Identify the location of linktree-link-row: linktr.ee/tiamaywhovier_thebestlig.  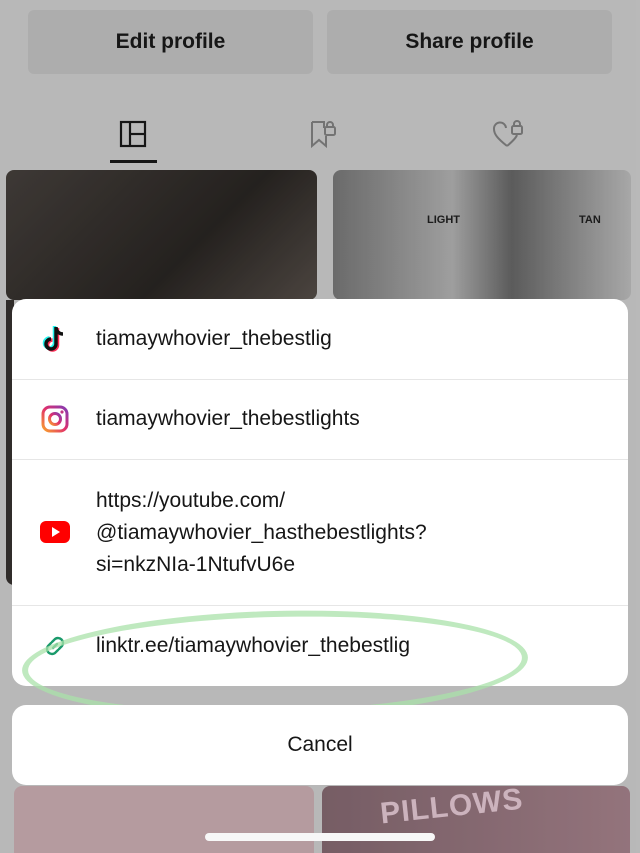
(320, 645).